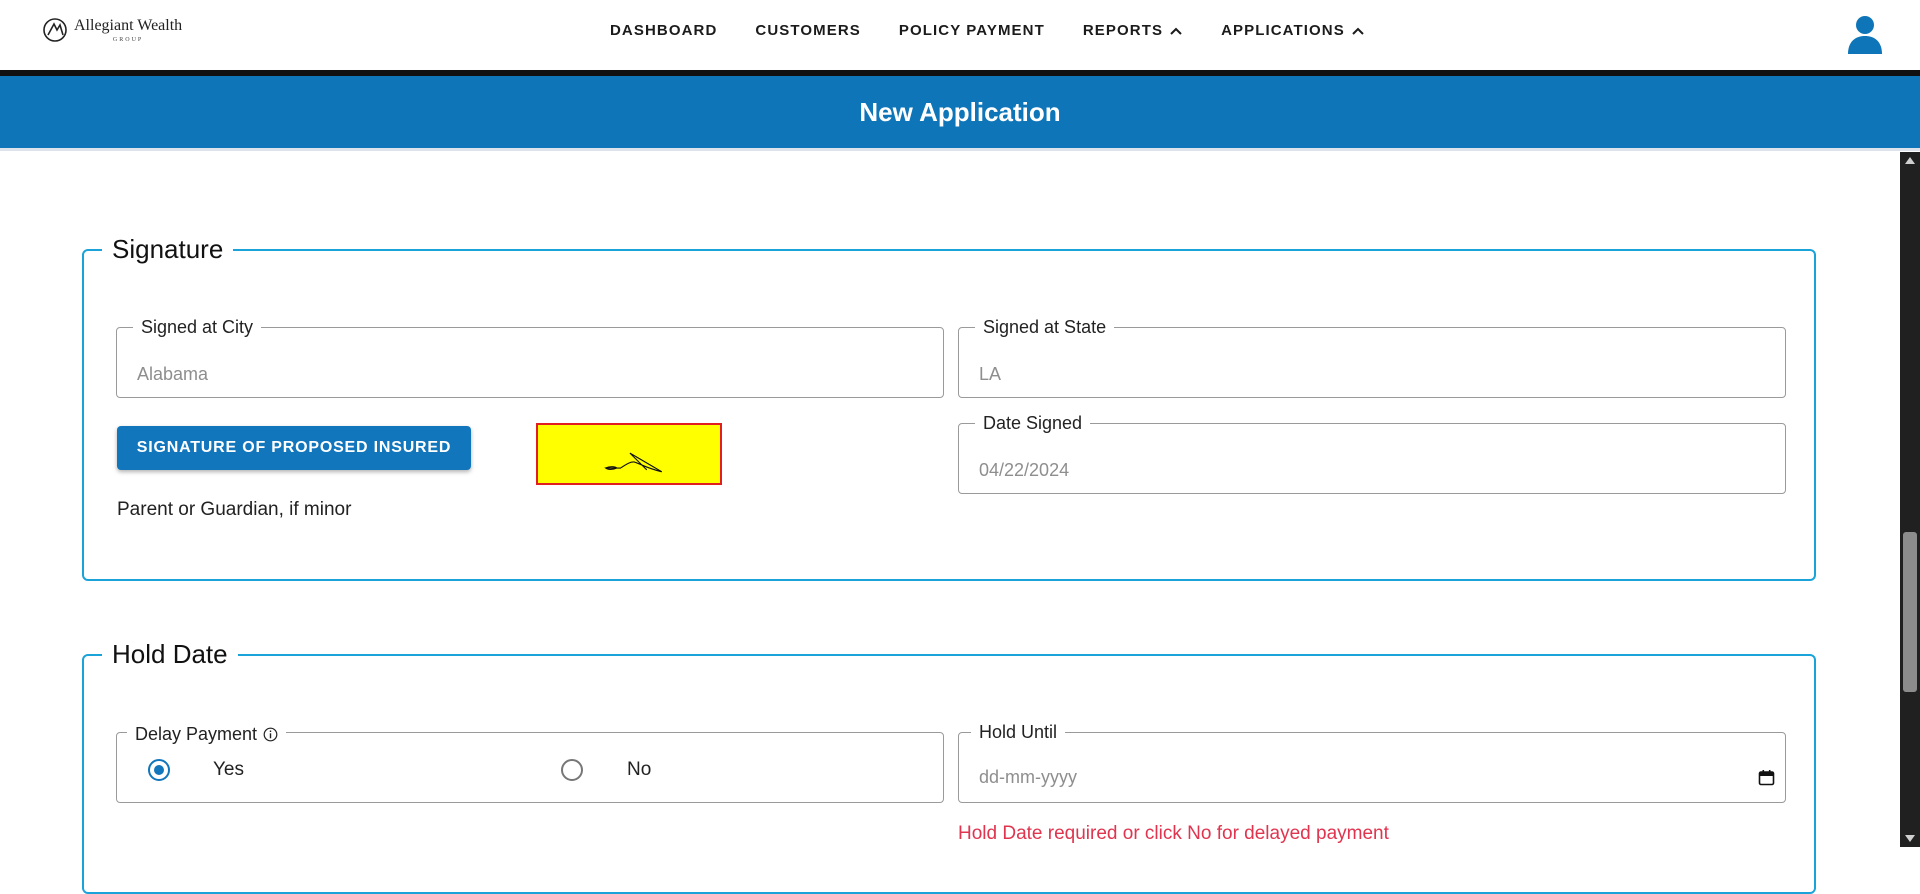 The height and width of the screenshot is (894, 1920). Describe the element at coordinates (1372, 357) in the screenshot. I see `signed-at-state-field: Signed at State LA` at that location.